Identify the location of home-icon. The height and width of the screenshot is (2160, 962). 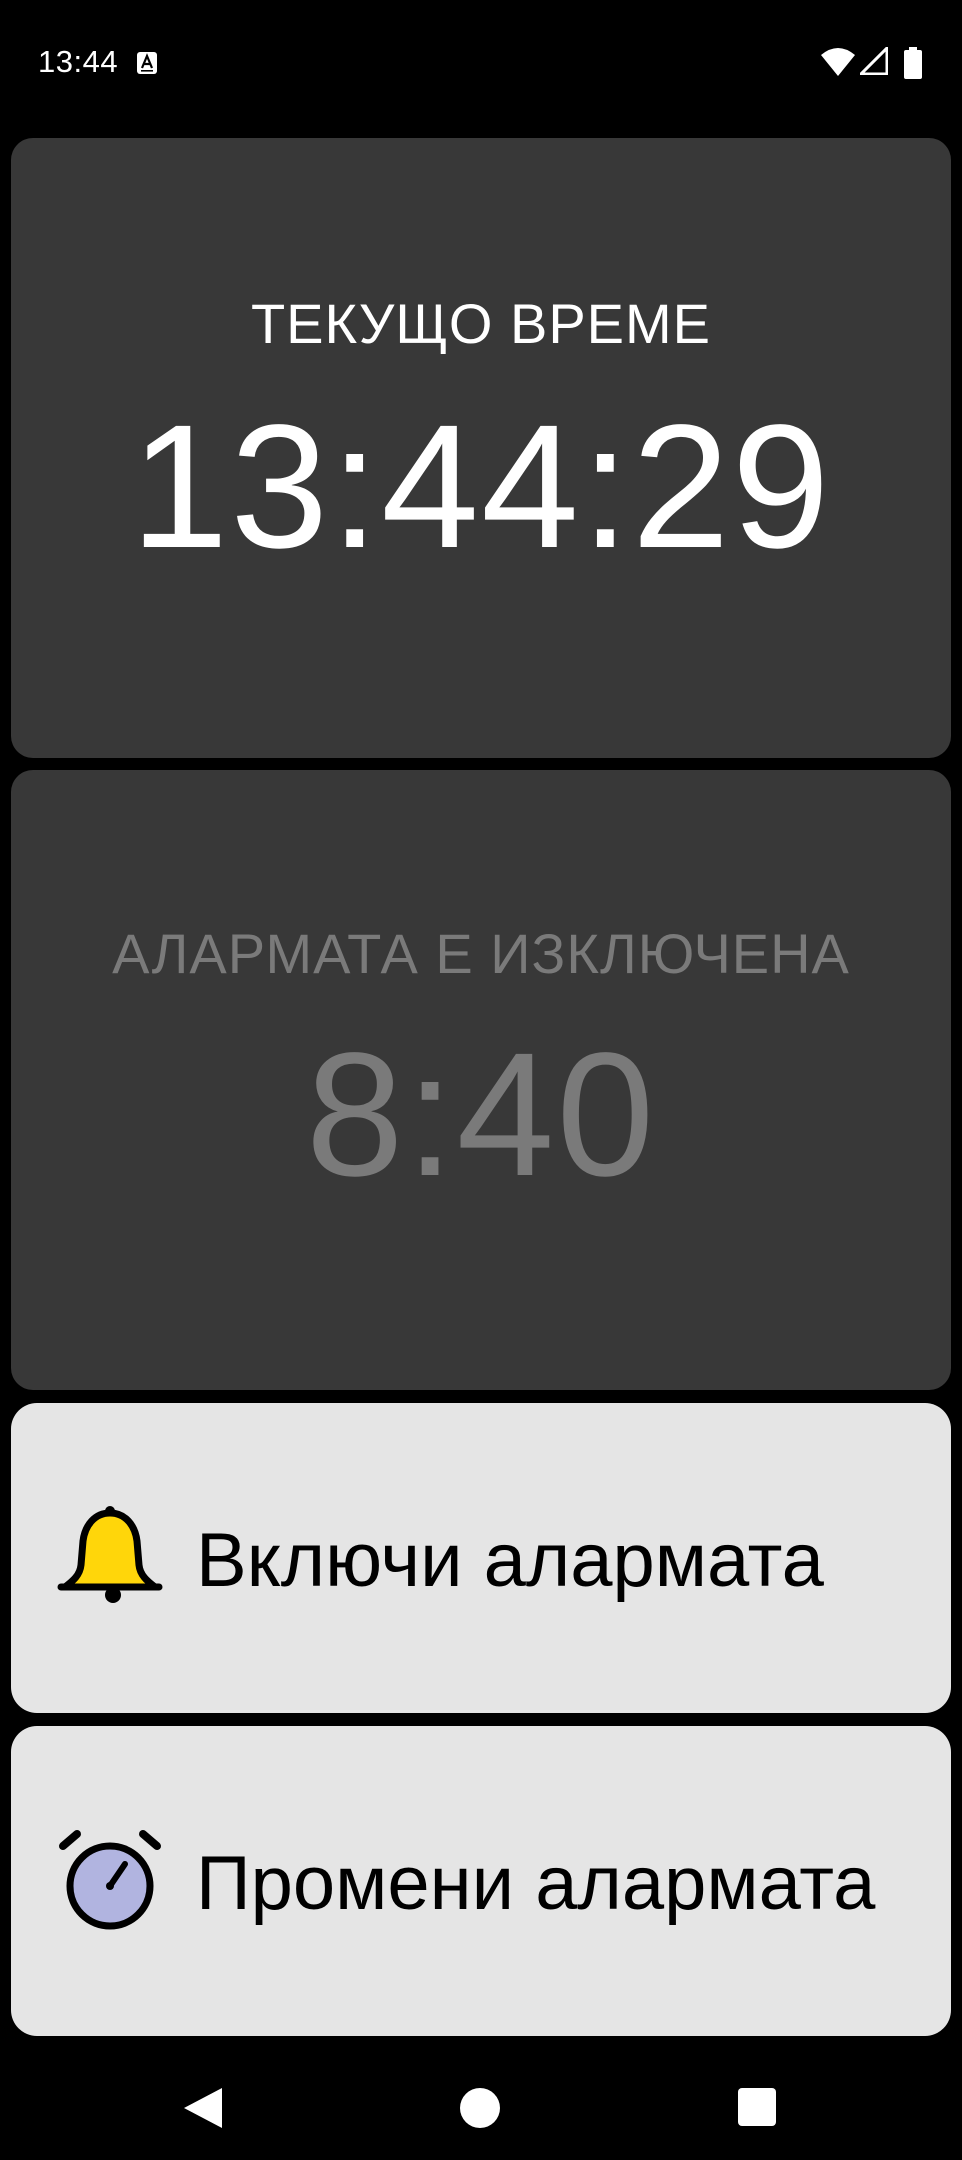
(480, 2108).